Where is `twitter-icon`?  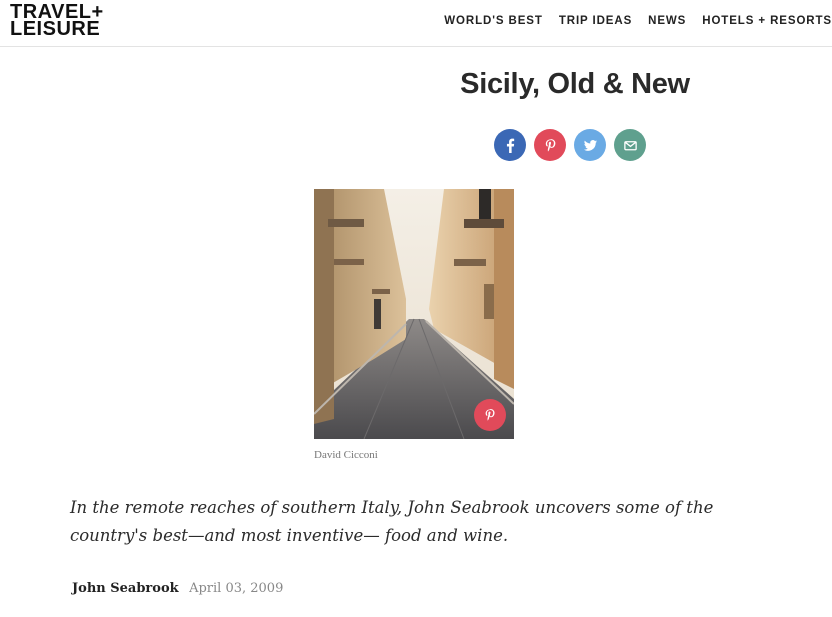 twitter-icon is located at coordinates (590, 145).